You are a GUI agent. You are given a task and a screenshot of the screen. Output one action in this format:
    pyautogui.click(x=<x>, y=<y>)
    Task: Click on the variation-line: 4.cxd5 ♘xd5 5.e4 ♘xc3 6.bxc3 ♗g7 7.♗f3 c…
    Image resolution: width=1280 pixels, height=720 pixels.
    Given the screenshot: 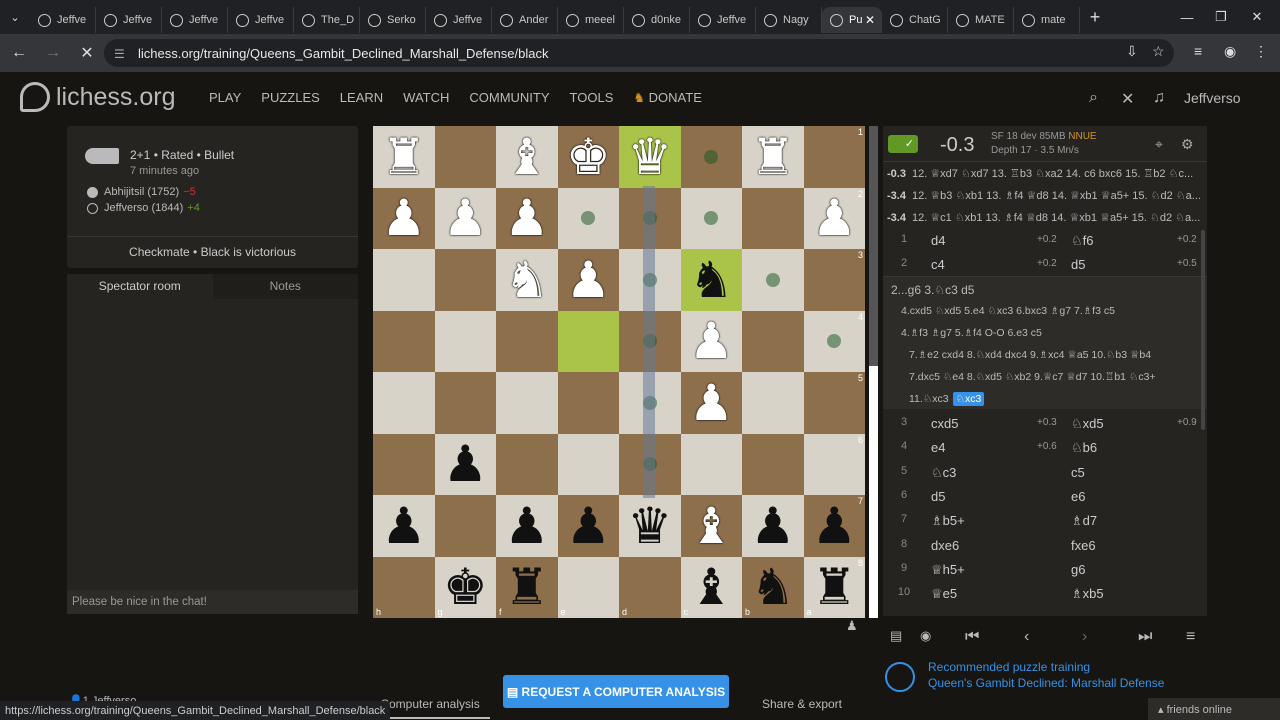 What is the action you would take?
    pyautogui.click(x=1008, y=311)
    